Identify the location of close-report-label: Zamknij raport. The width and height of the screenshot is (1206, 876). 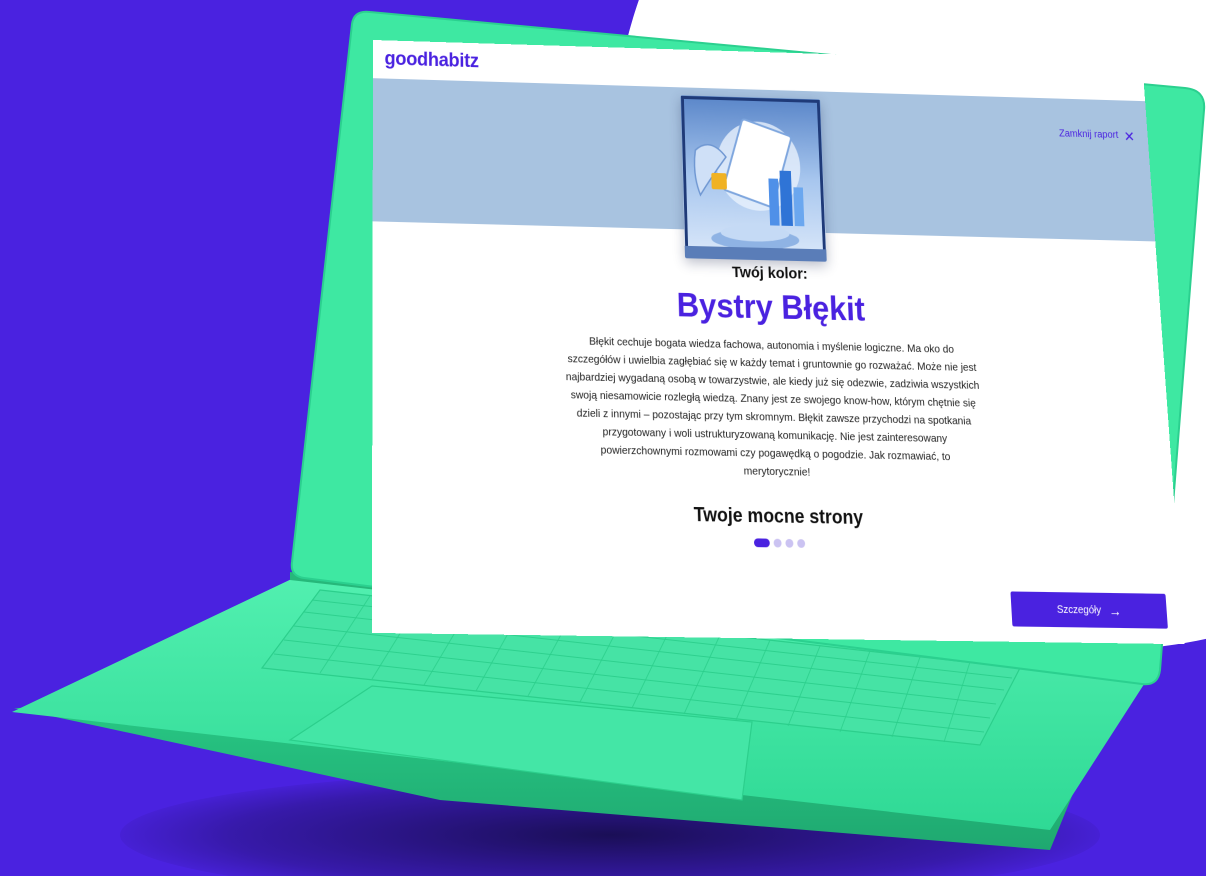
(1088, 135).